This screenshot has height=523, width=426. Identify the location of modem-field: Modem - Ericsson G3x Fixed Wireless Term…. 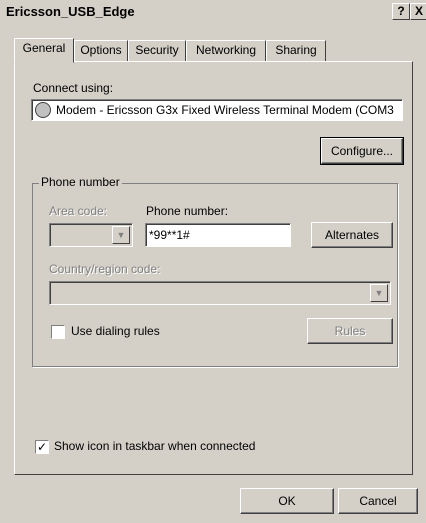
(217, 110).